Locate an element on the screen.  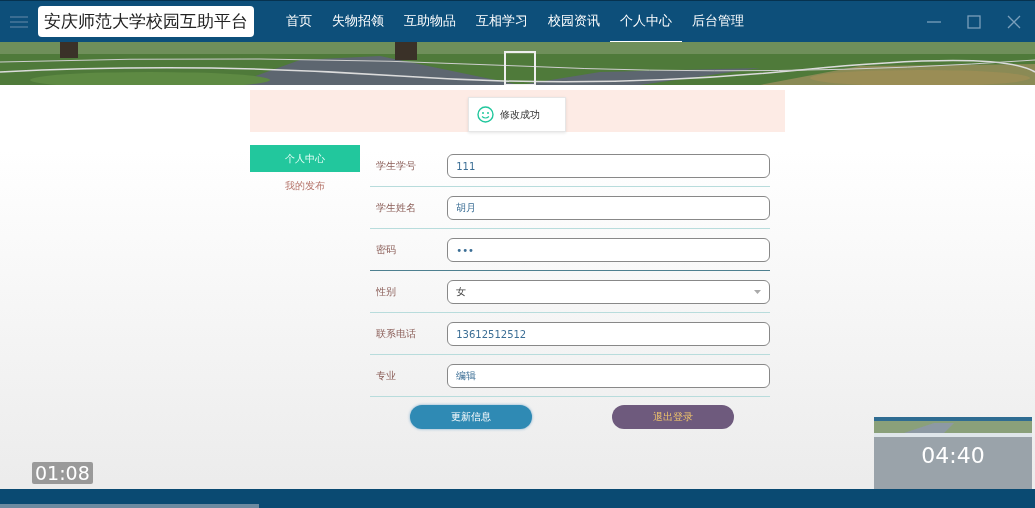
field-label: 联系电话 is located at coordinates (396, 334).